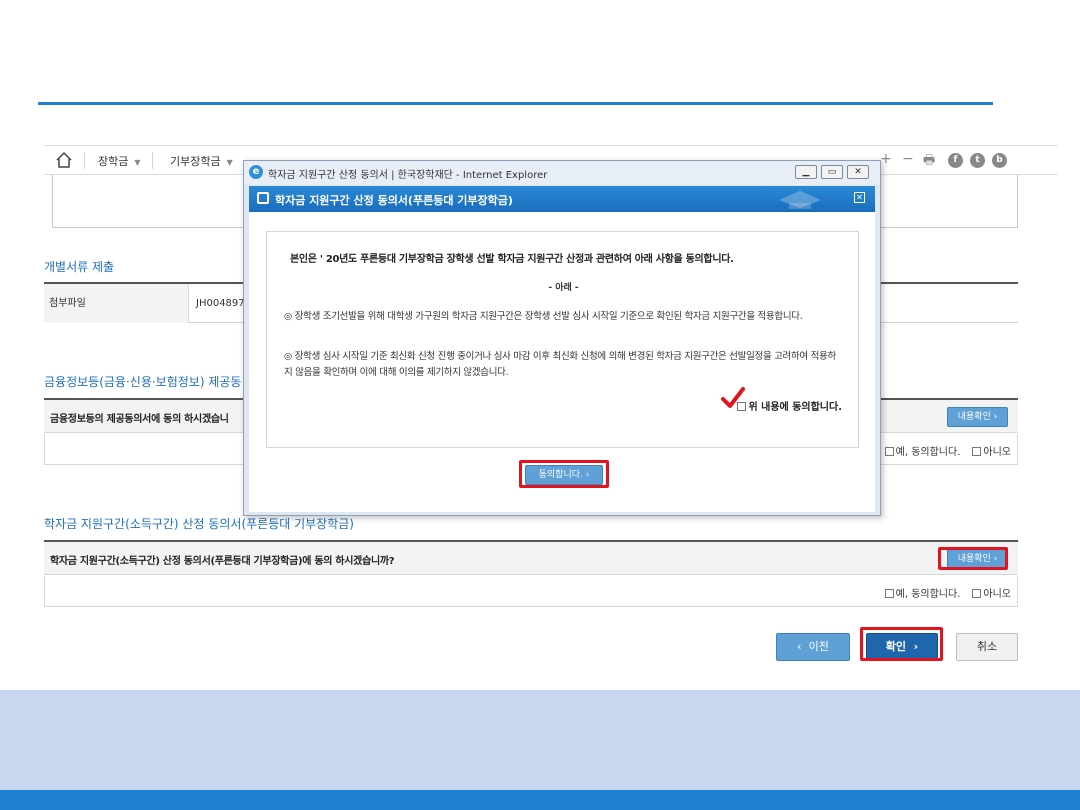 This screenshot has width=1080, height=810. Describe the element at coordinates (999, 160) in the screenshot. I see `blog-icon: b` at that location.